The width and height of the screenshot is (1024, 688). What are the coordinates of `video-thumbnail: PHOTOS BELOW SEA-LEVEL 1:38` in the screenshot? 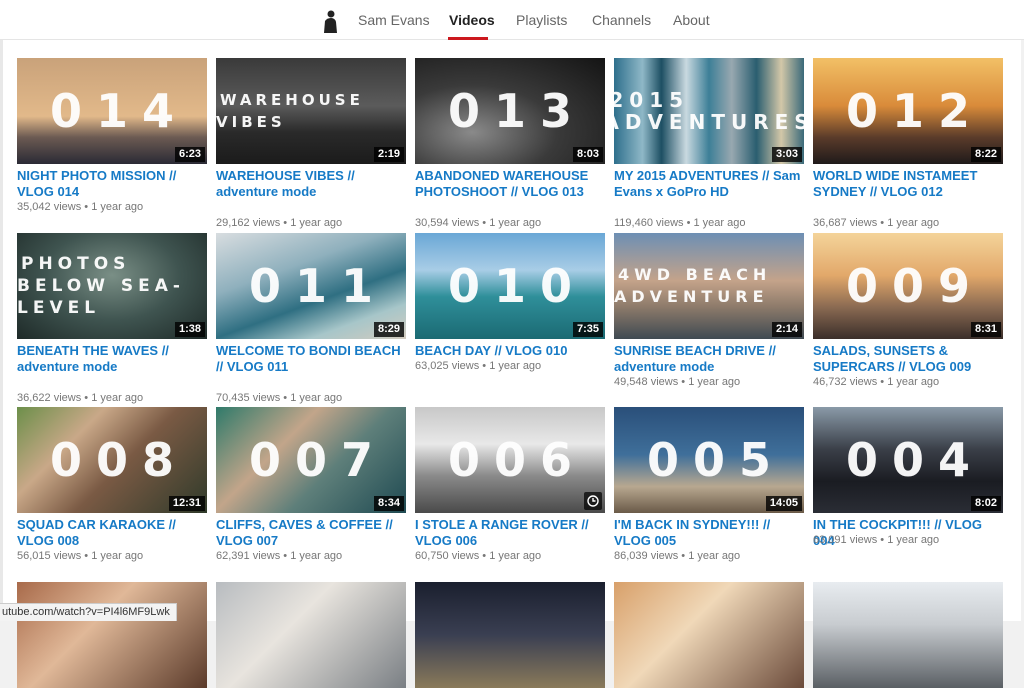 It's located at (112, 286).